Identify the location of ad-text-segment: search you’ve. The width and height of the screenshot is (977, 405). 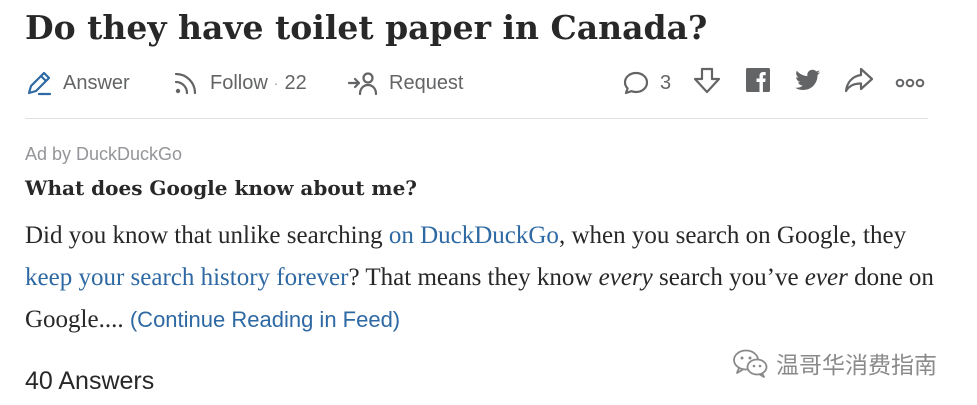
(728, 277).